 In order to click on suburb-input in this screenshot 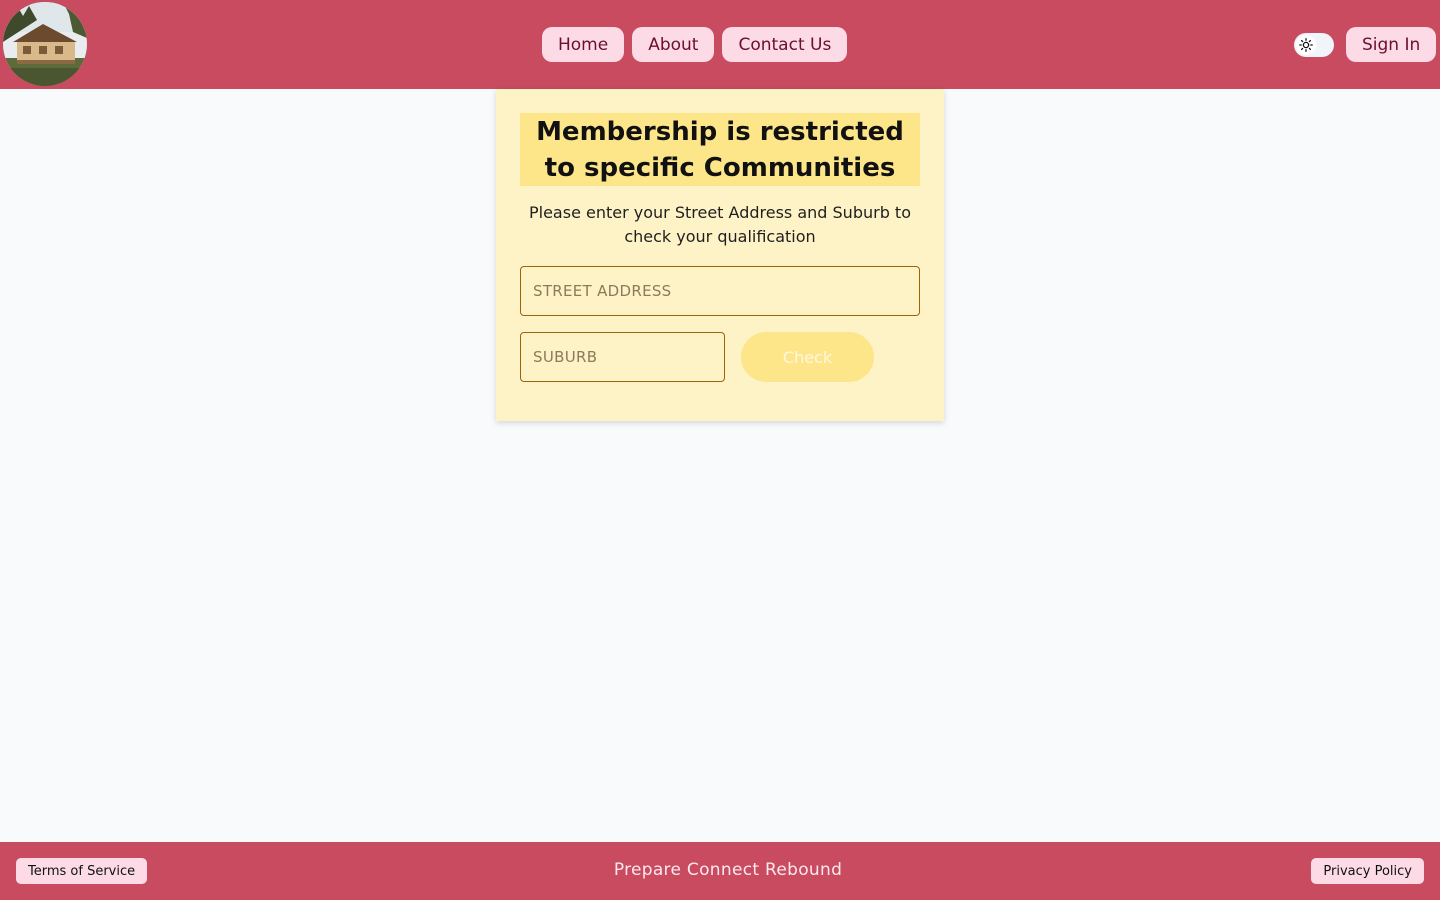, I will do `click(622, 357)`.